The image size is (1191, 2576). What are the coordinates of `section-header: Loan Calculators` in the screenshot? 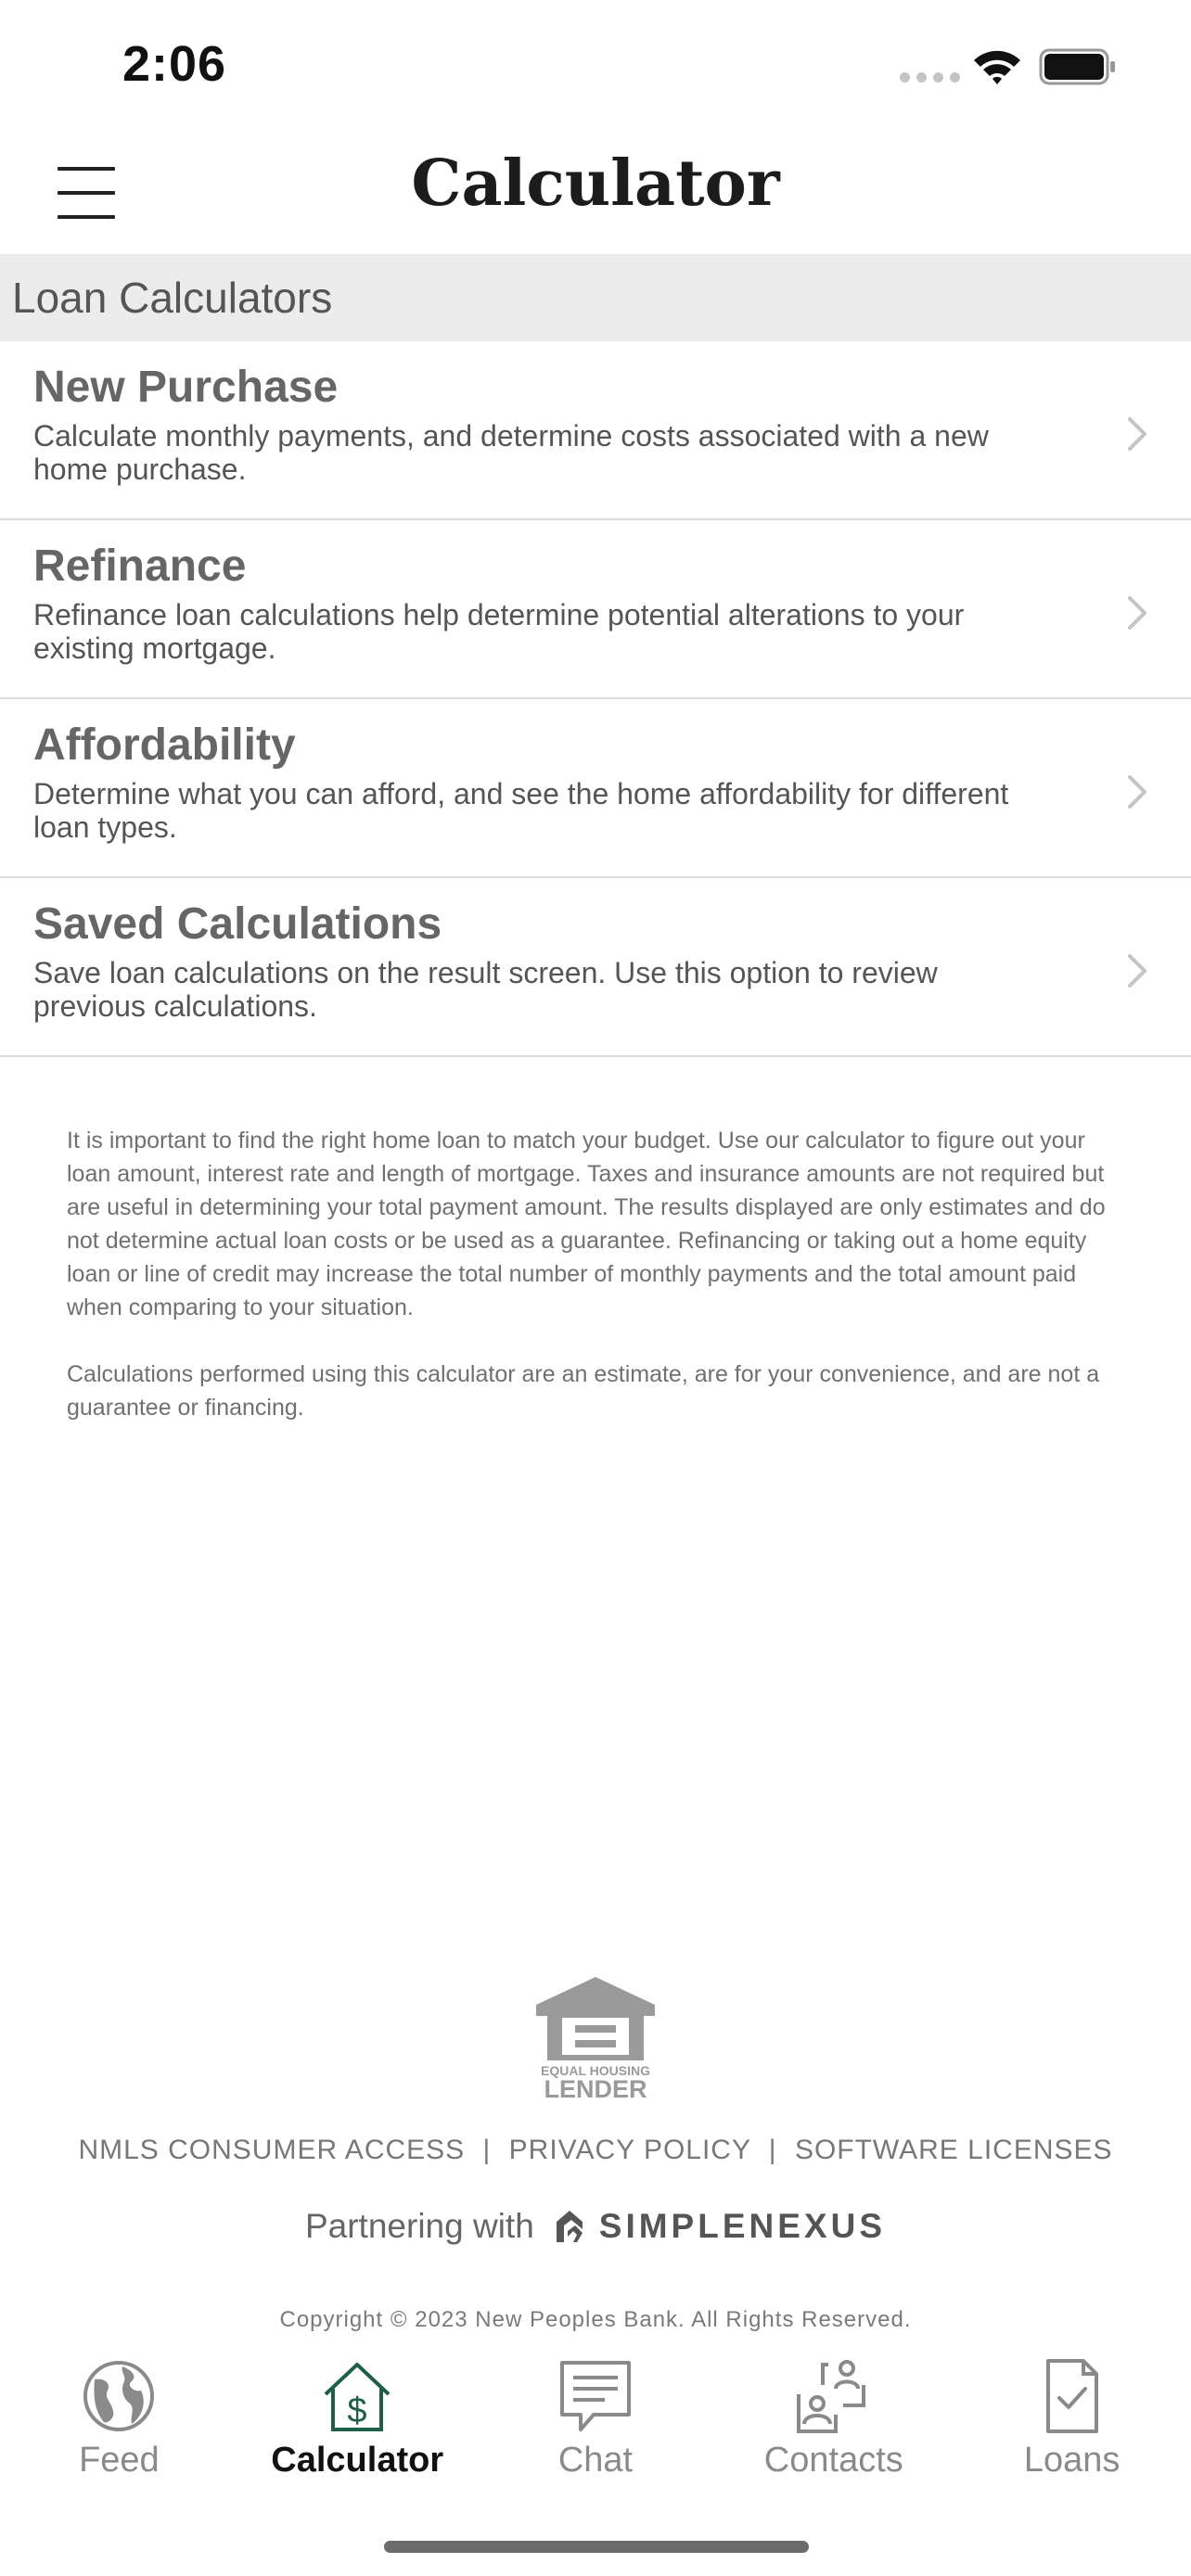 It's located at (595, 297).